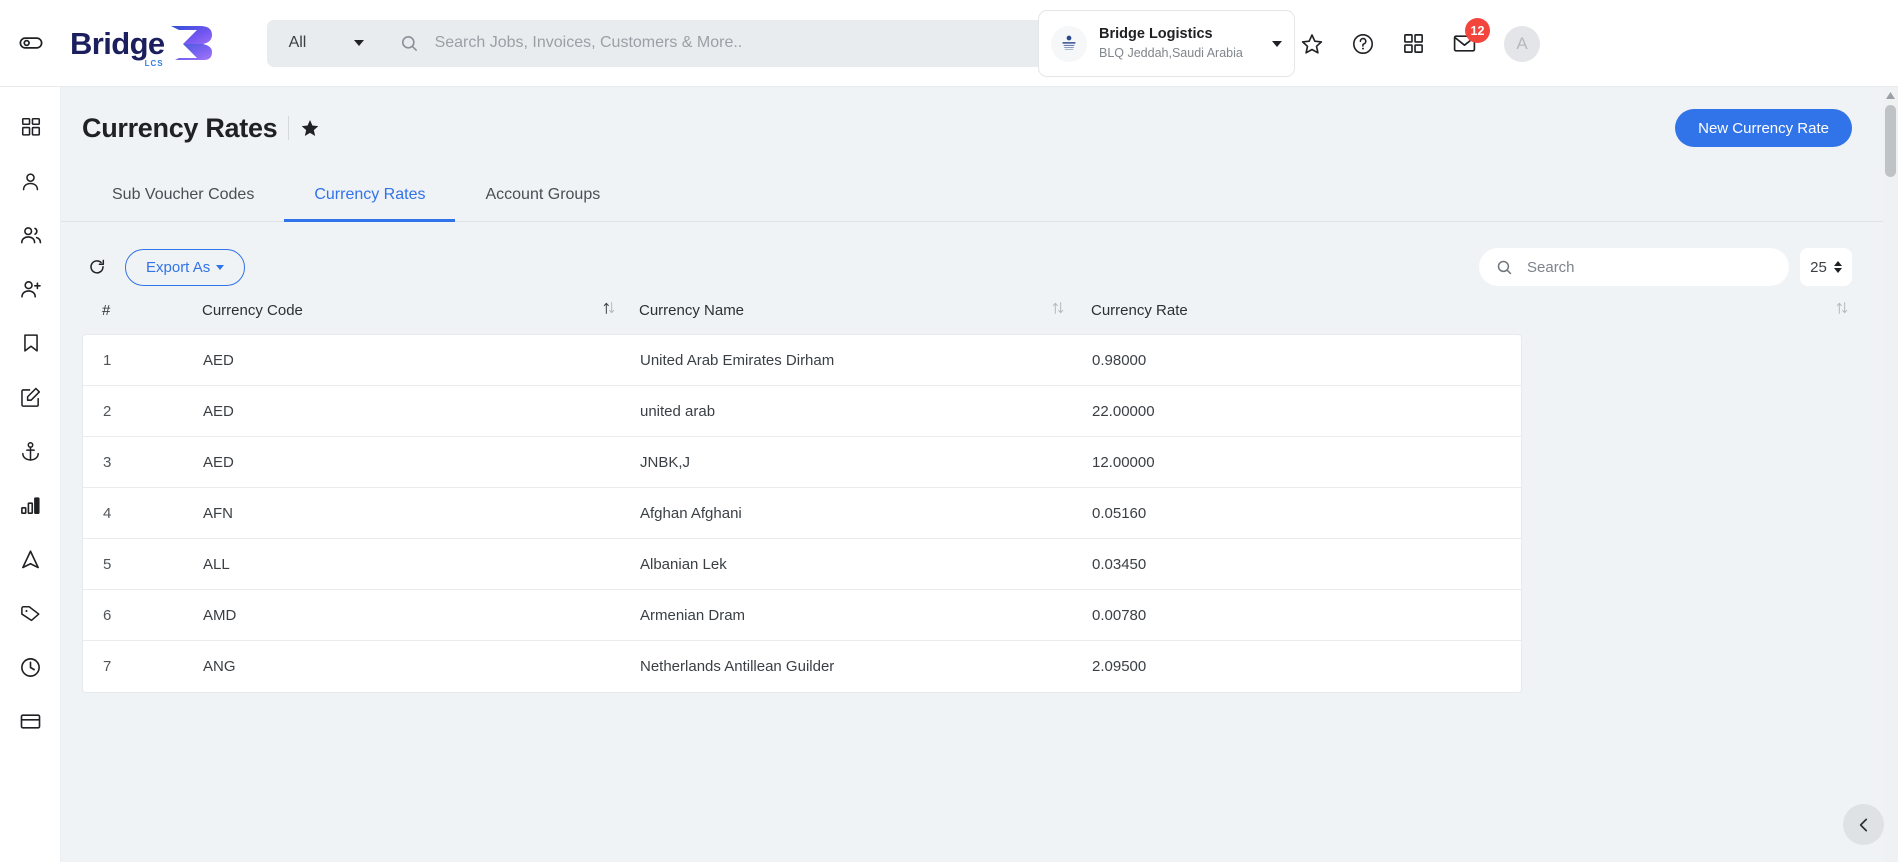 Image resolution: width=1898 pixels, height=862 pixels. I want to click on col-index: #, so click(106, 310).